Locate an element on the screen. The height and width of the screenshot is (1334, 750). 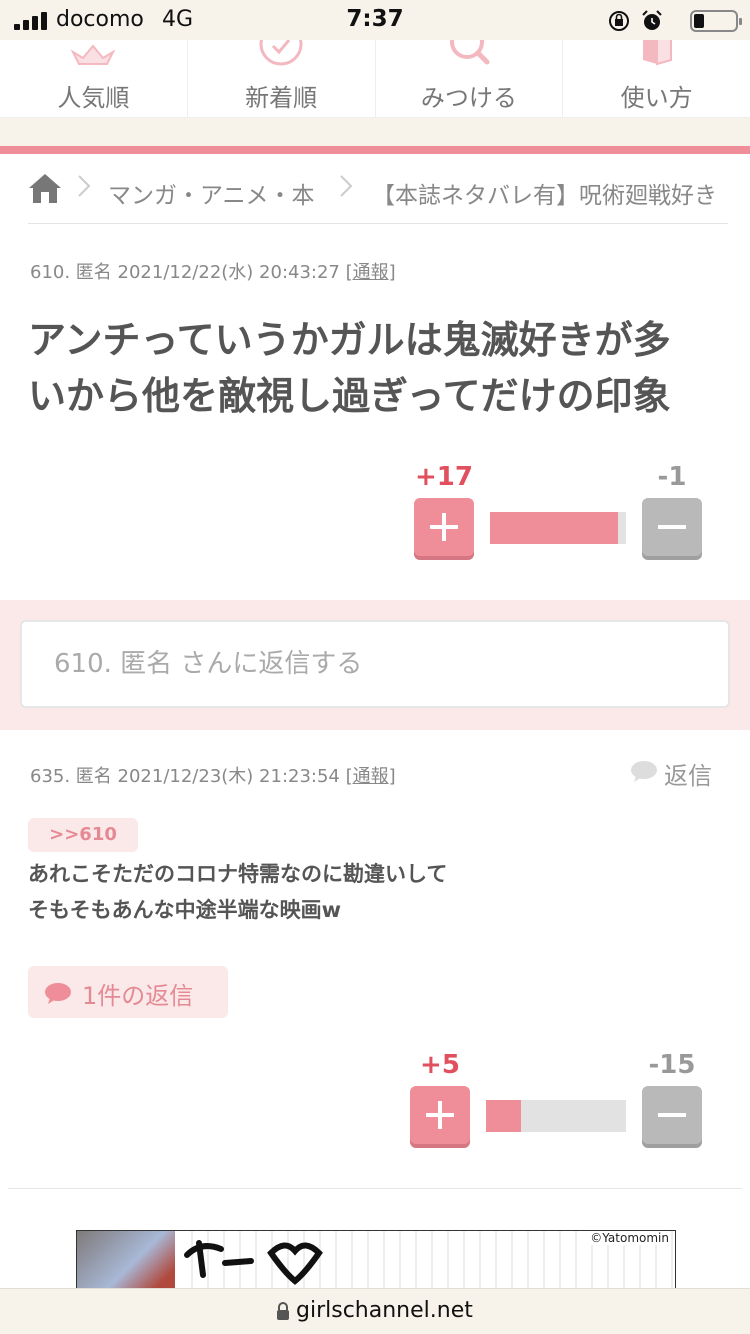
replies-button-label: 1件の返信 is located at coordinates (138, 996).